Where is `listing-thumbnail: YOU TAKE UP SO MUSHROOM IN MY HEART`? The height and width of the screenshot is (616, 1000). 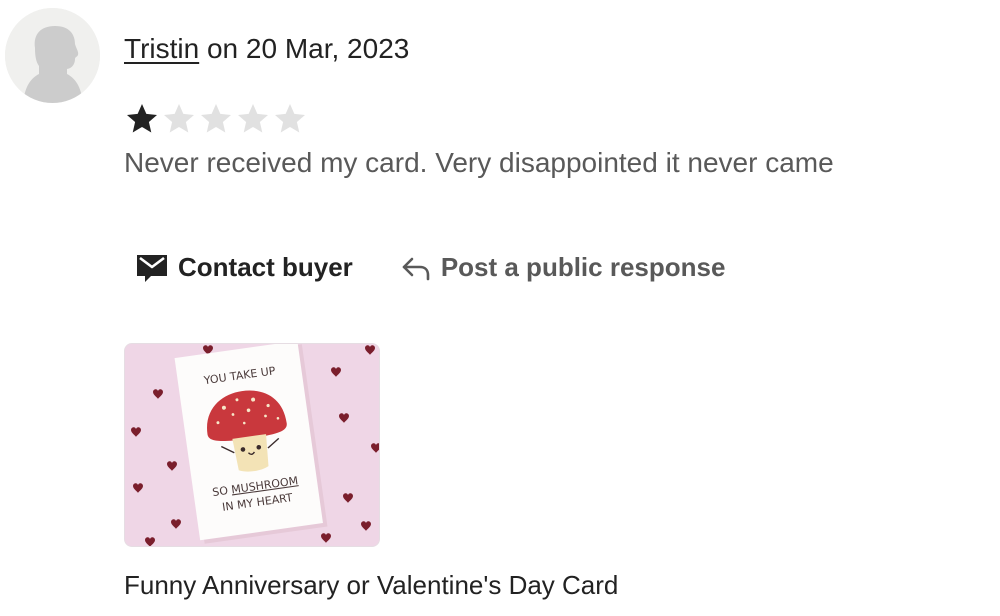 listing-thumbnail: YOU TAKE UP SO MUSHROOM IN MY HEART is located at coordinates (252, 445).